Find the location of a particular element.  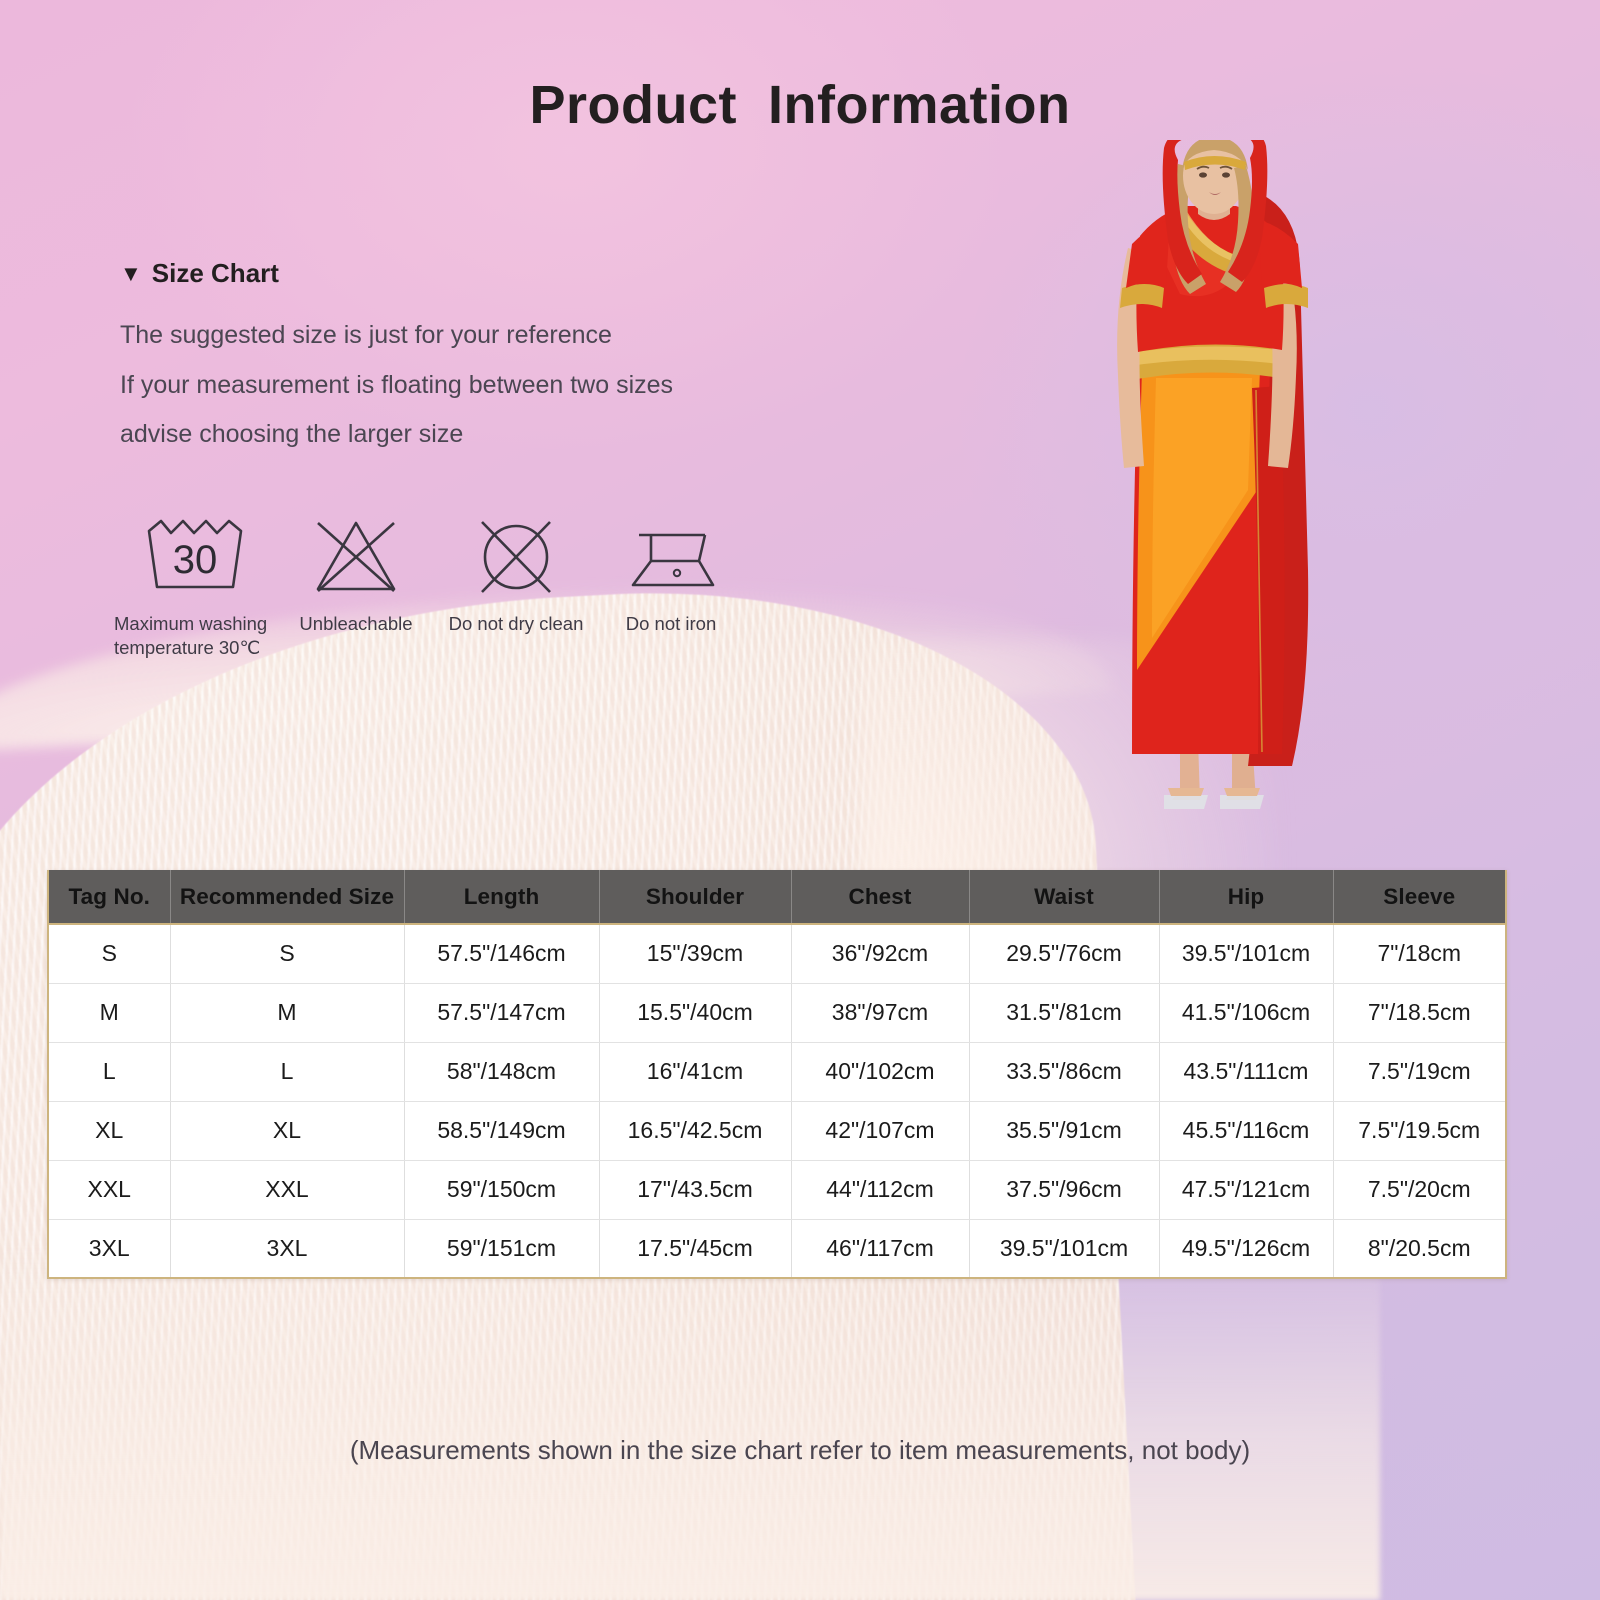

cell-sleeve: 7"/18cm is located at coordinates (1419, 954).